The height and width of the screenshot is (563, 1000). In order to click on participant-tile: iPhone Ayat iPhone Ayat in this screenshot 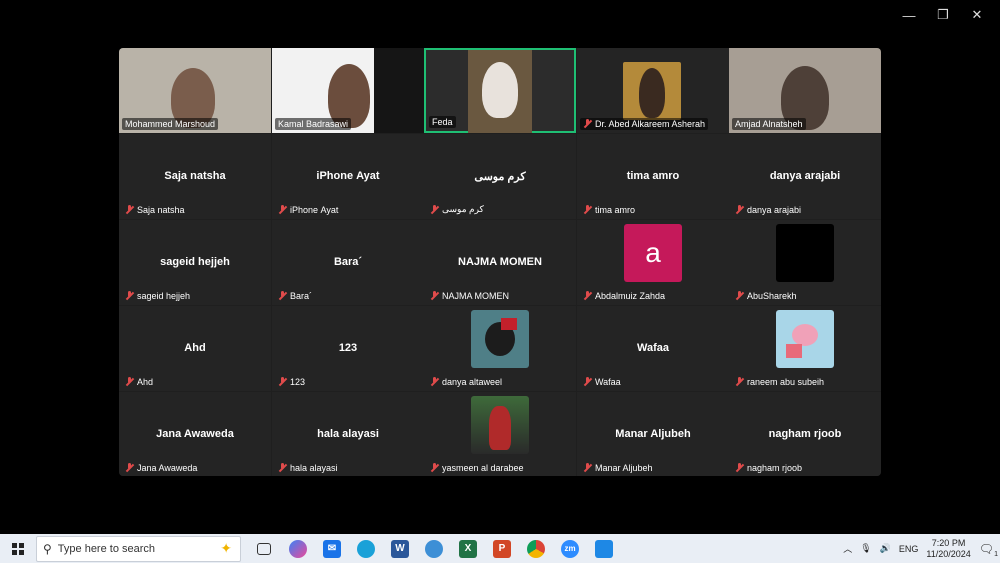, I will do `click(348, 176)`.